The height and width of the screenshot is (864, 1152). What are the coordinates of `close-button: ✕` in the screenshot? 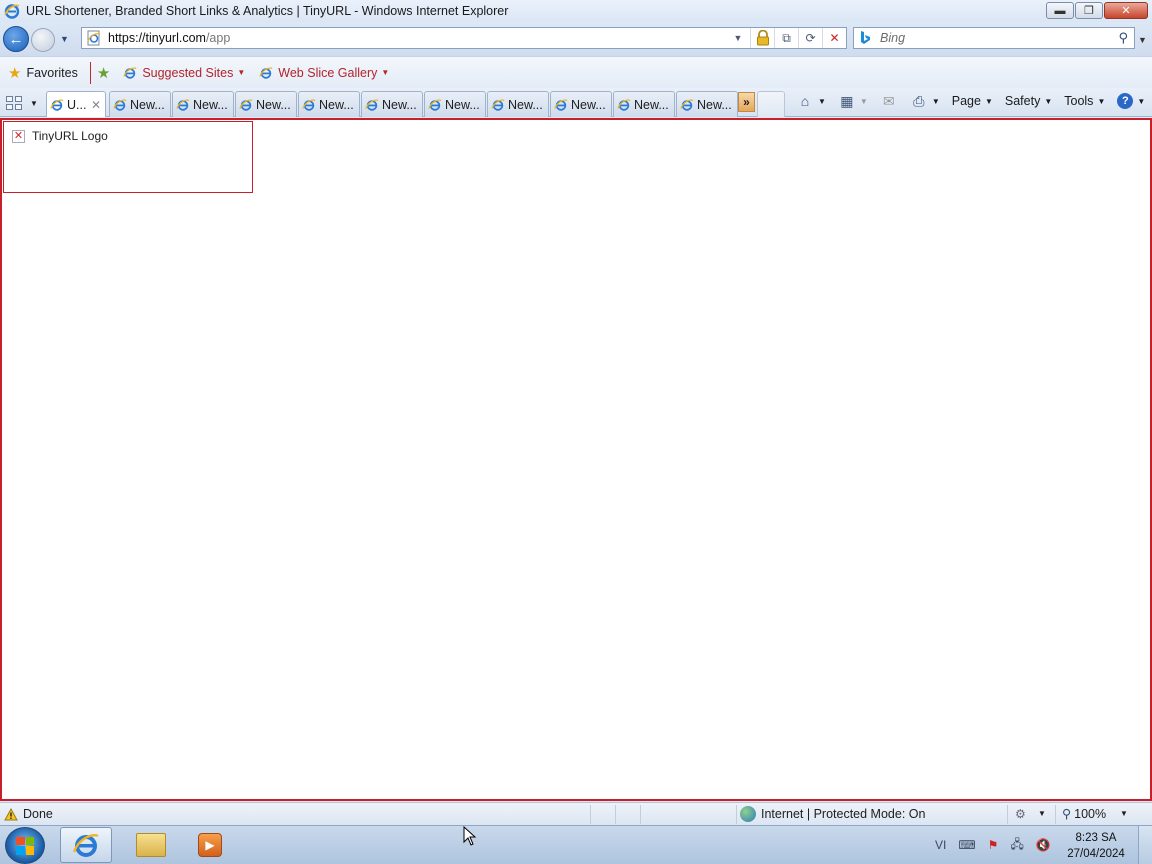 It's located at (1126, 10).